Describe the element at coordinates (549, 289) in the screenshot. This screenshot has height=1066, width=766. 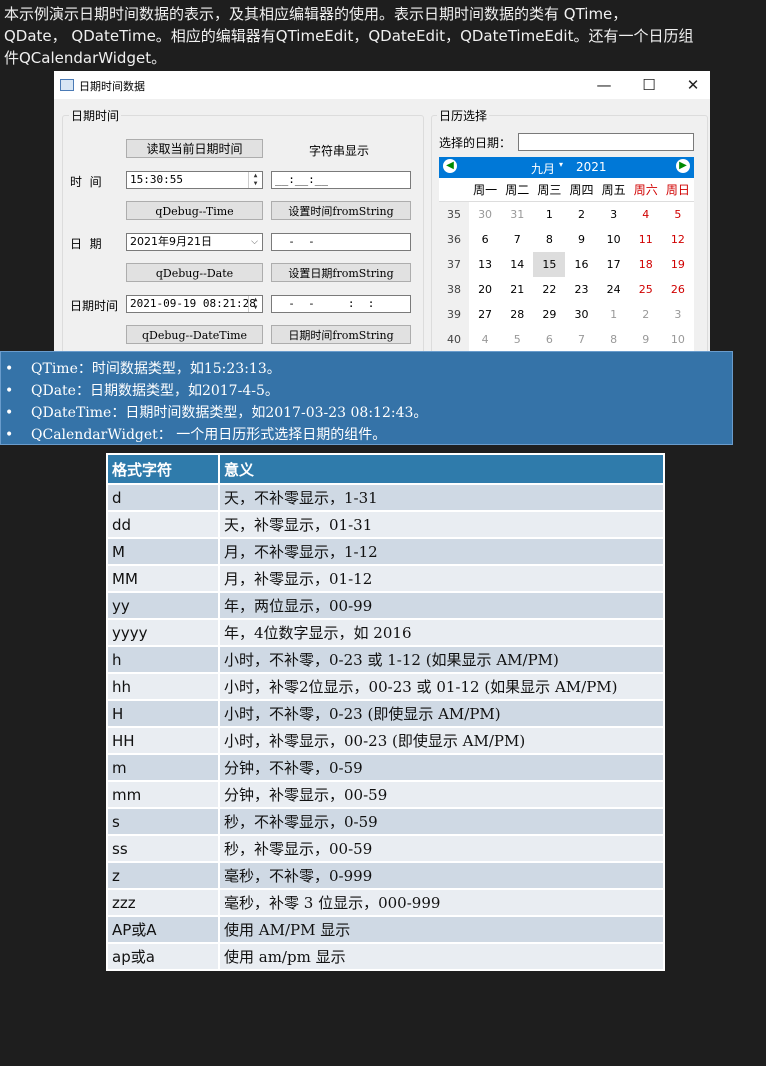
I see `calendar-day: 22` at that location.